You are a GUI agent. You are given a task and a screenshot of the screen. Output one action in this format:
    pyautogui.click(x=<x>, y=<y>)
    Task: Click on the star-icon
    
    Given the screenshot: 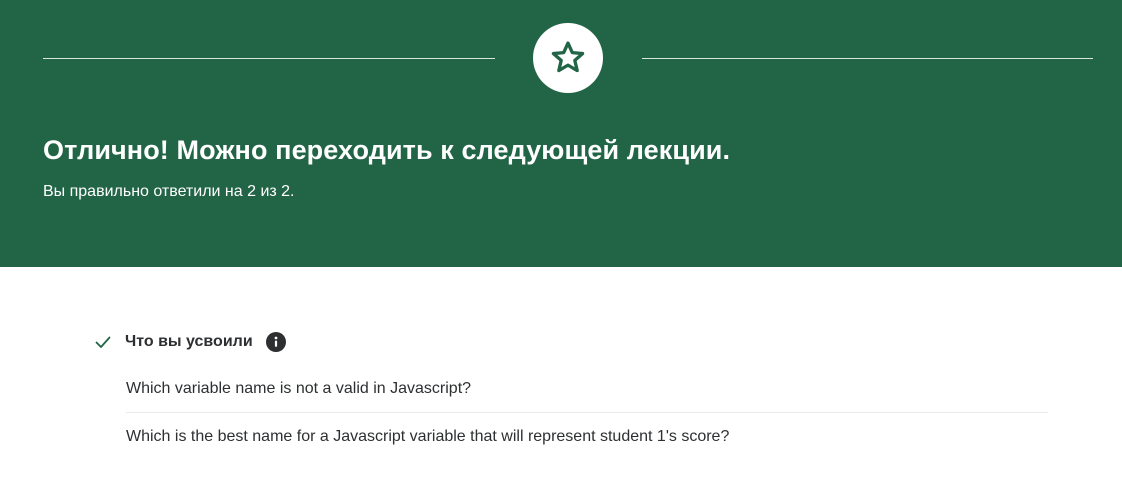 What is the action you would take?
    pyautogui.click(x=568, y=58)
    